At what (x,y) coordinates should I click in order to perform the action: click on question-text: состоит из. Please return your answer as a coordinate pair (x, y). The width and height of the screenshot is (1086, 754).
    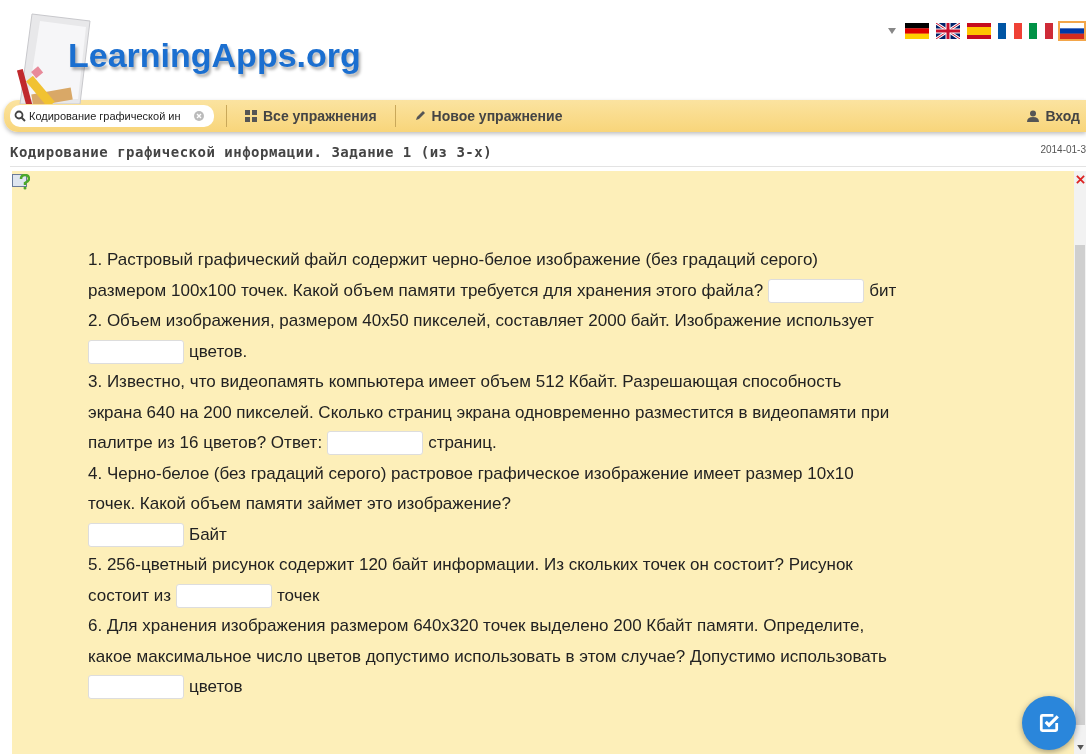
    Looking at the image, I should click on (129, 595).